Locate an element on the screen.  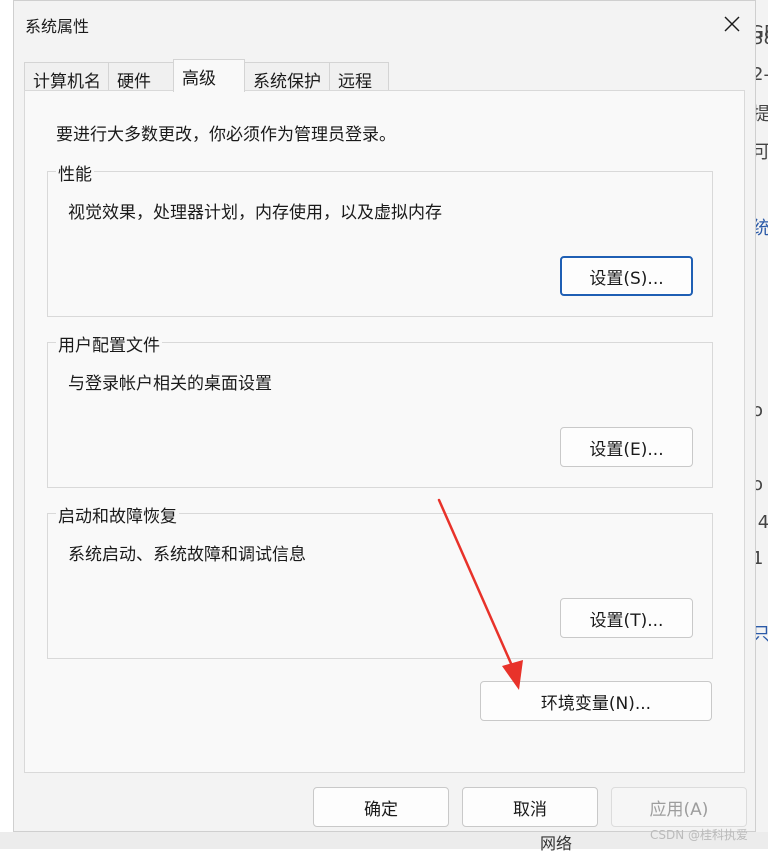
ok-button: 确定 is located at coordinates (381, 807).